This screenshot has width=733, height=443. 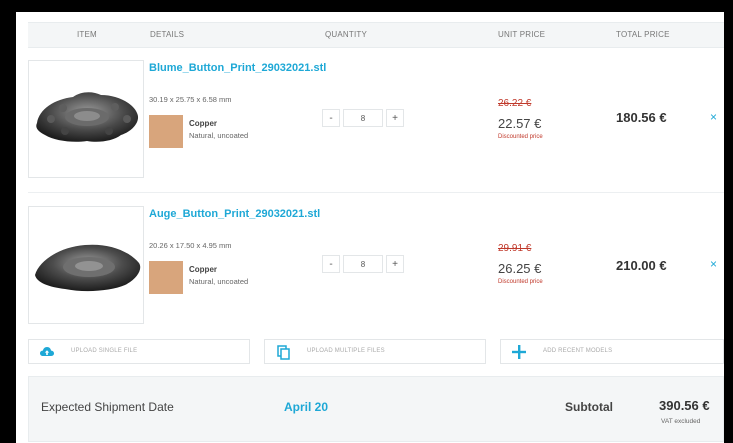 What do you see at coordinates (104, 351) in the screenshot?
I see `upload-single-label: UPLOAD SINGLE FILE` at bounding box center [104, 351].